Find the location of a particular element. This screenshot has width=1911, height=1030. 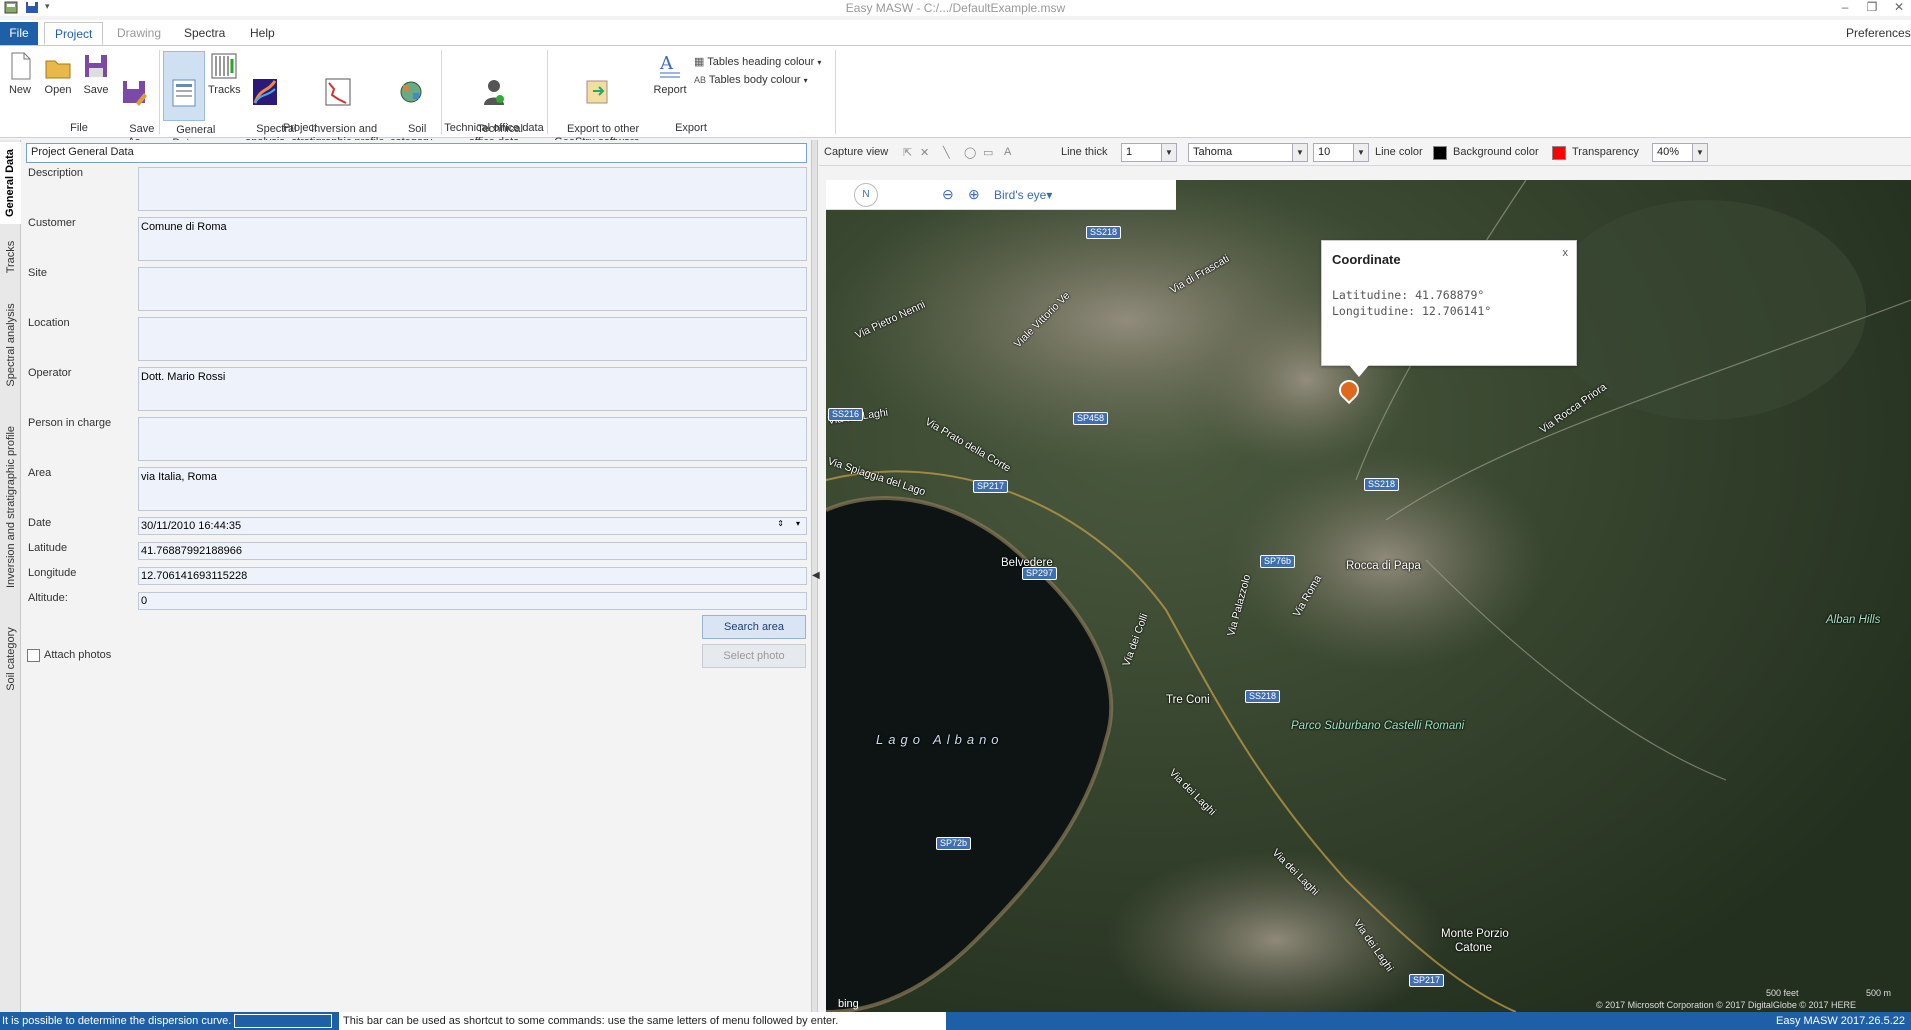

collapse-arrow-icon: ◀ is located at coordinates (816, 575).